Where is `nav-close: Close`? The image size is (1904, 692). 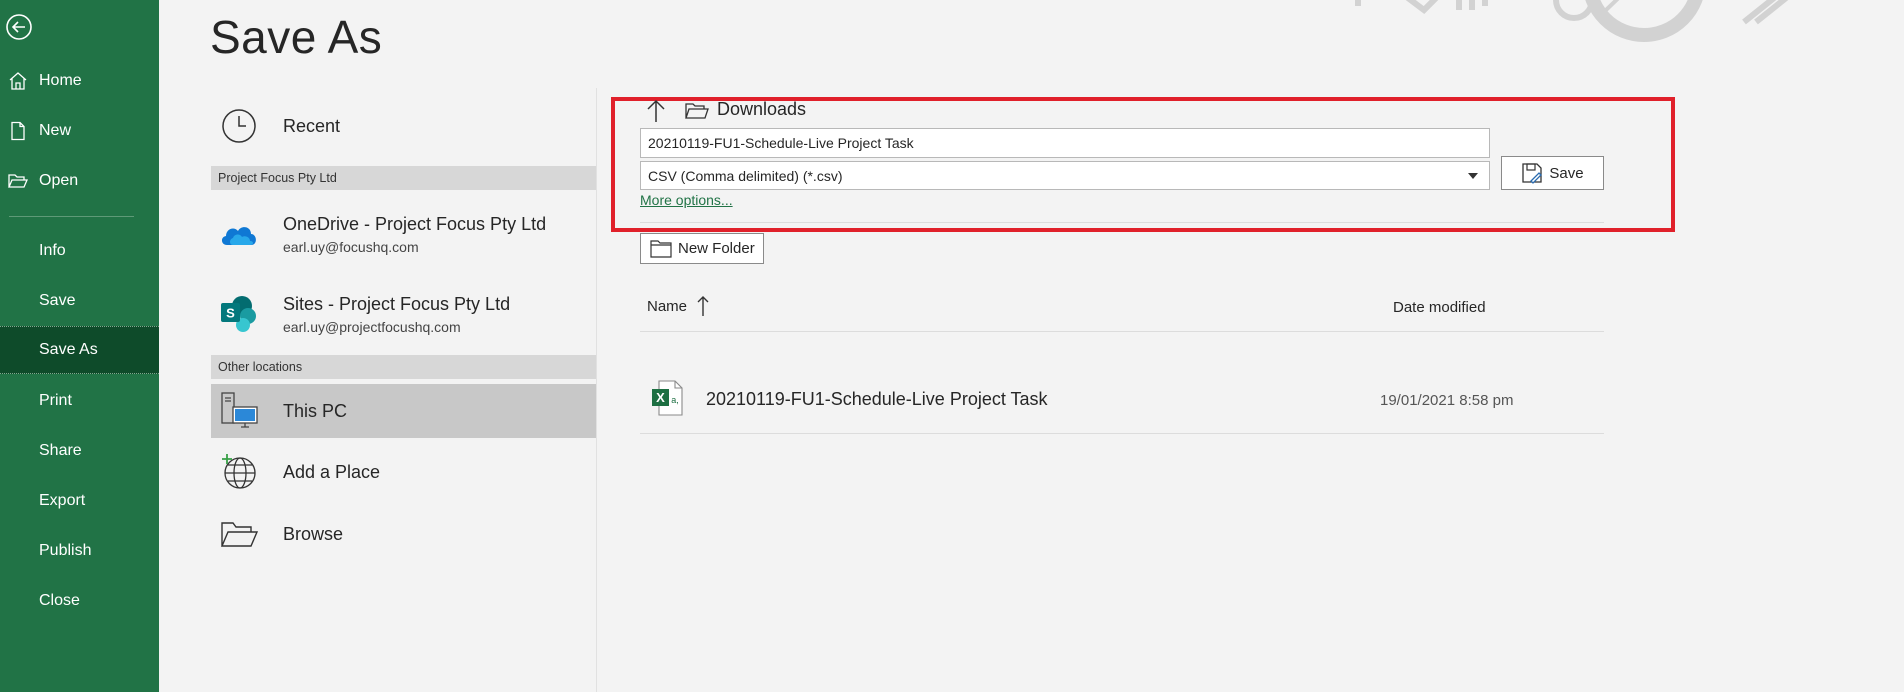 nav-close: Close is located at coordinates (79, 601).